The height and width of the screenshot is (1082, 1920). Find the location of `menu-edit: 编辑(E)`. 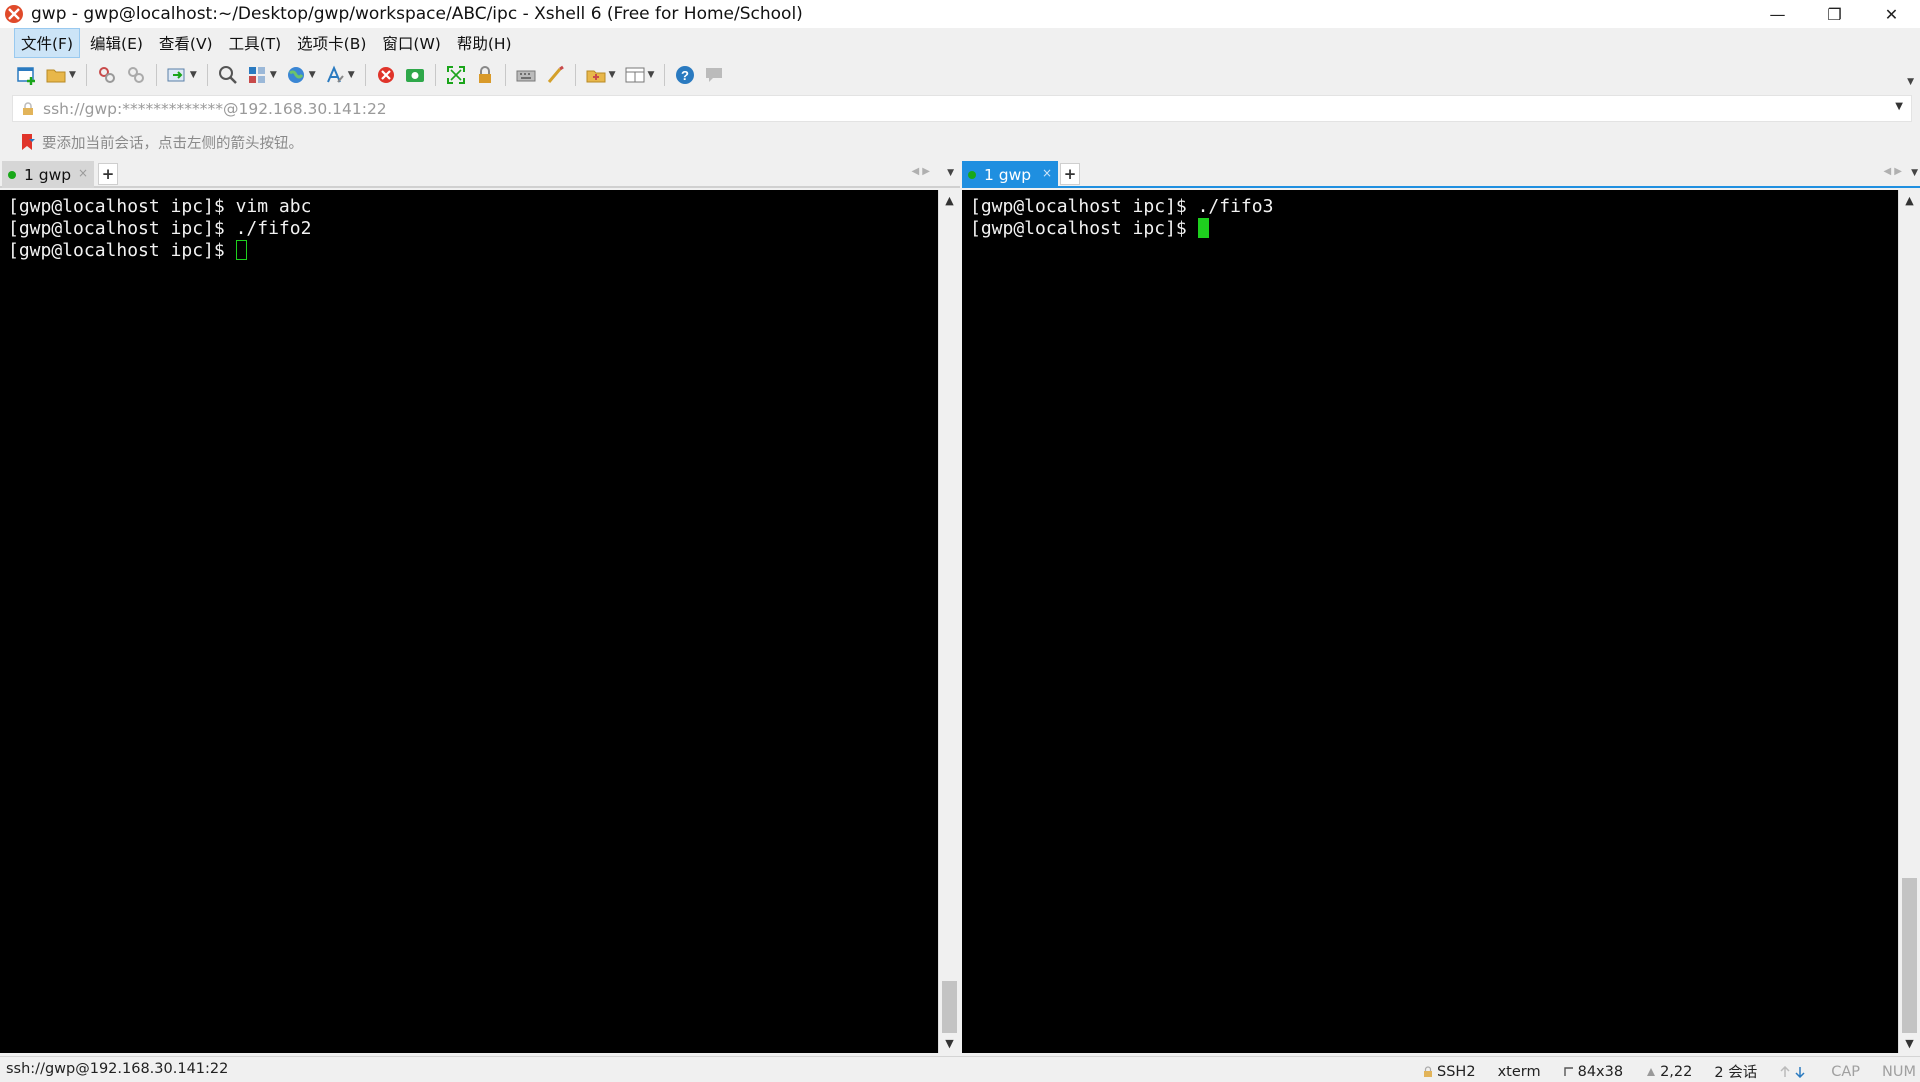

menu-edit: 编辑(E) is located at coordinates (116, 43).